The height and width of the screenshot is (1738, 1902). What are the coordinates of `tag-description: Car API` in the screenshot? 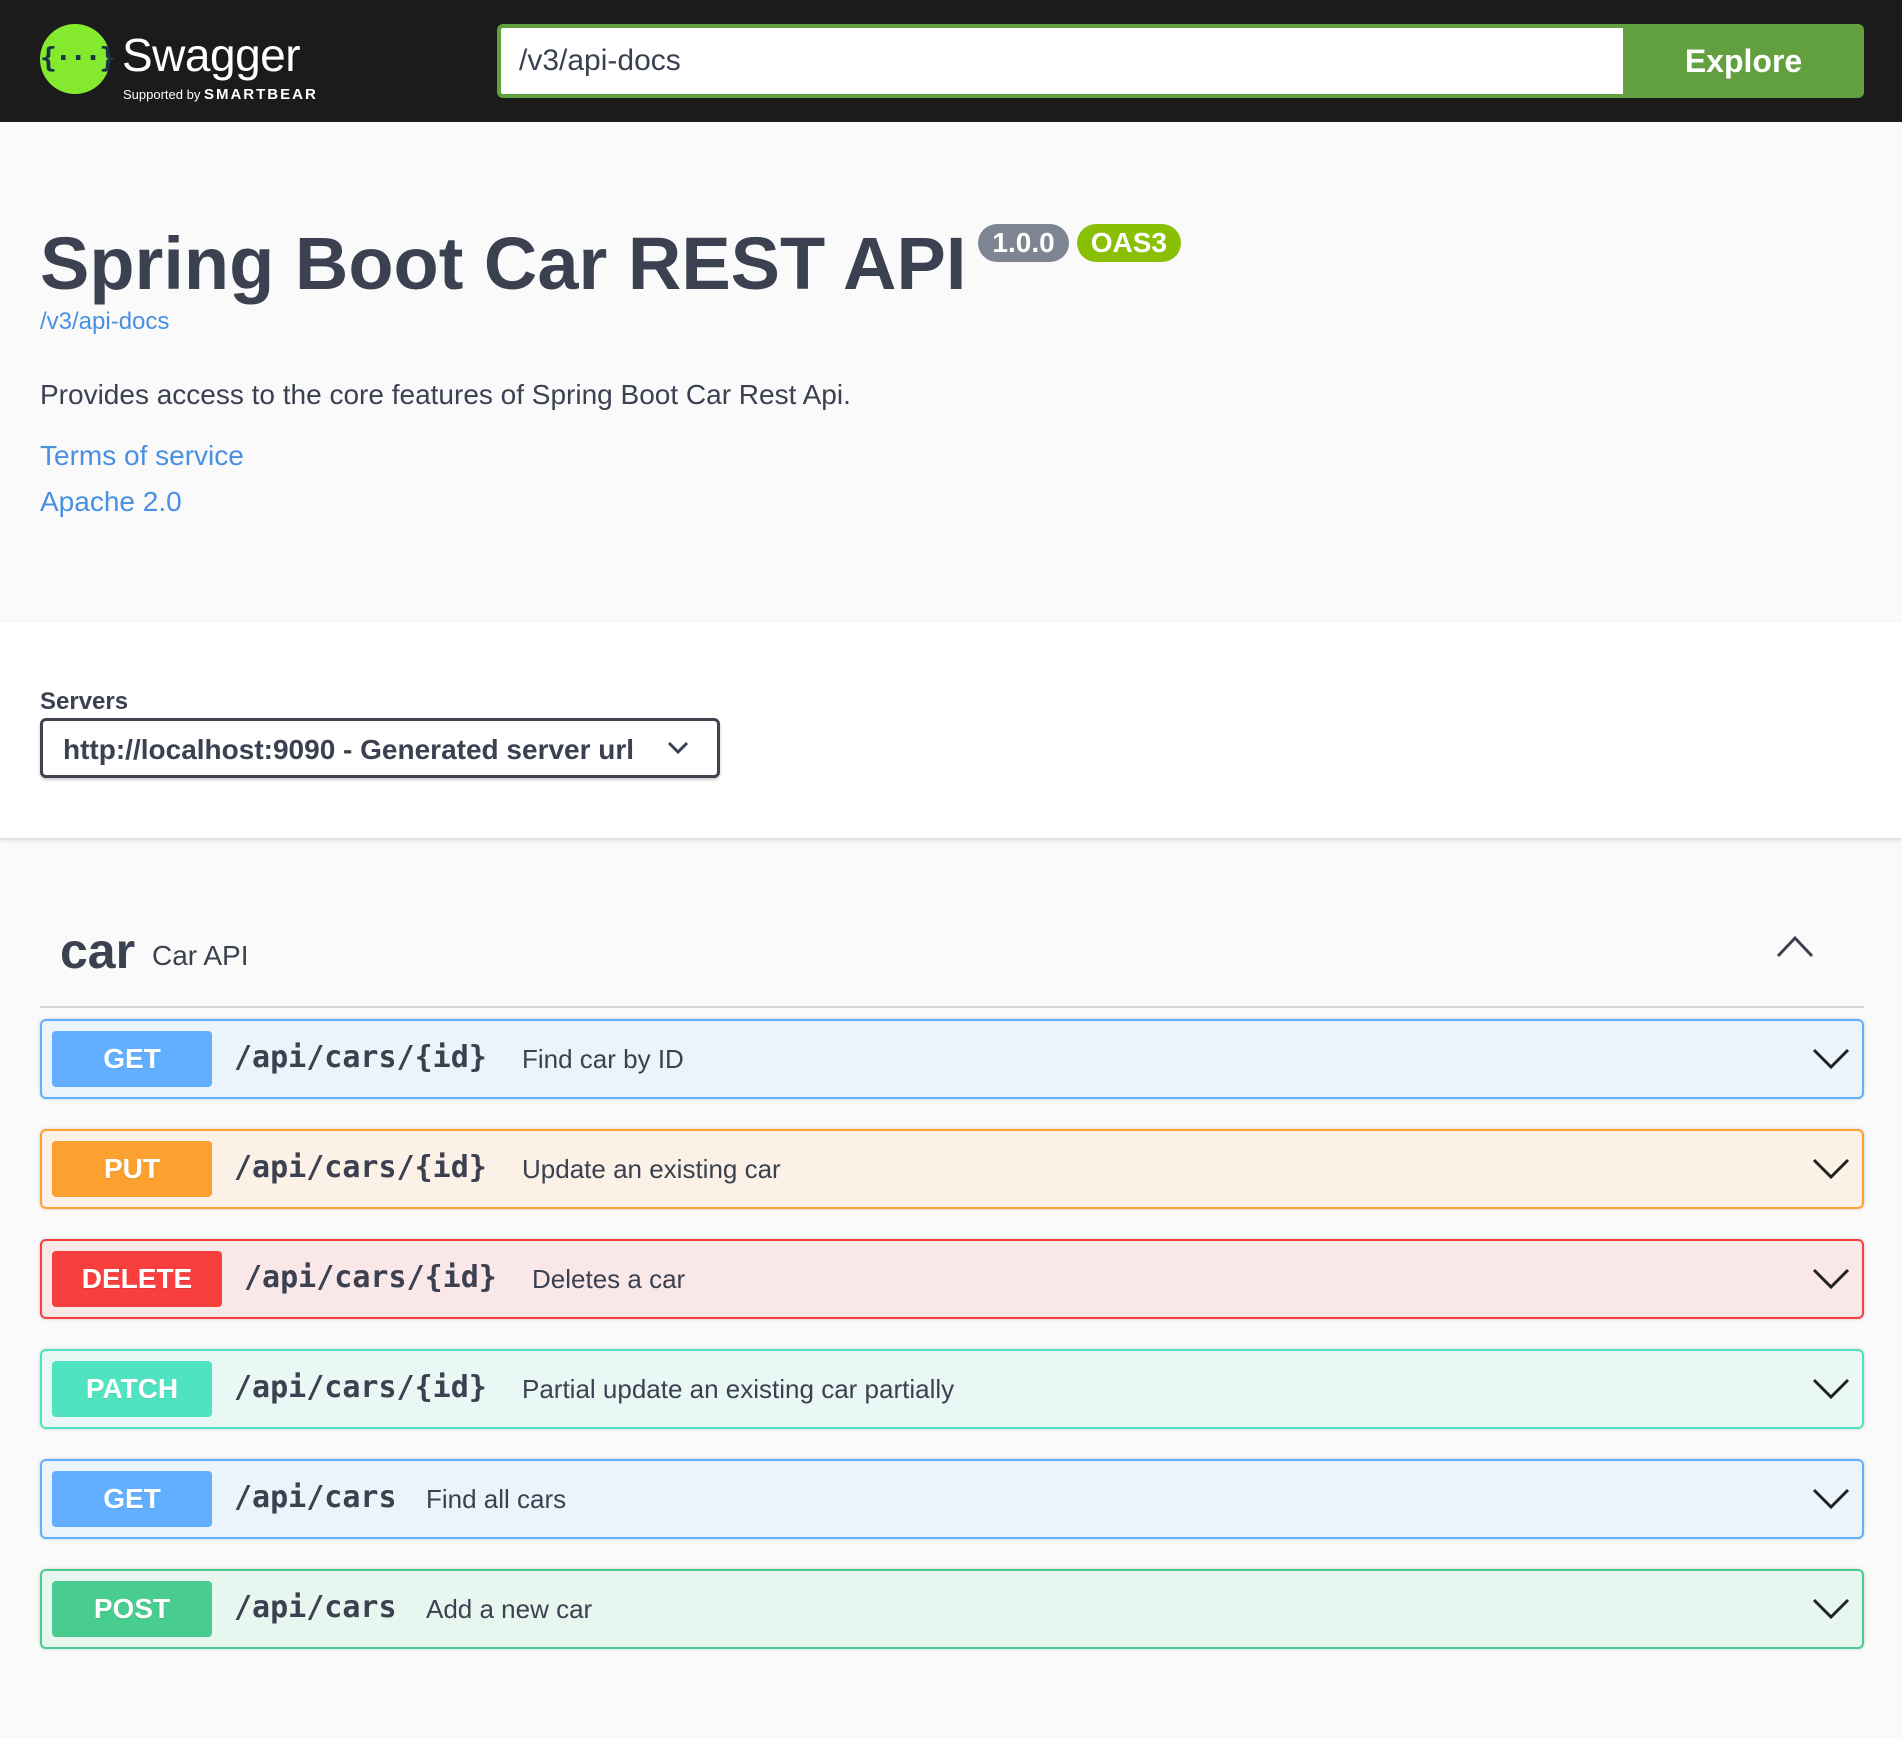 It's located at (200, 955).